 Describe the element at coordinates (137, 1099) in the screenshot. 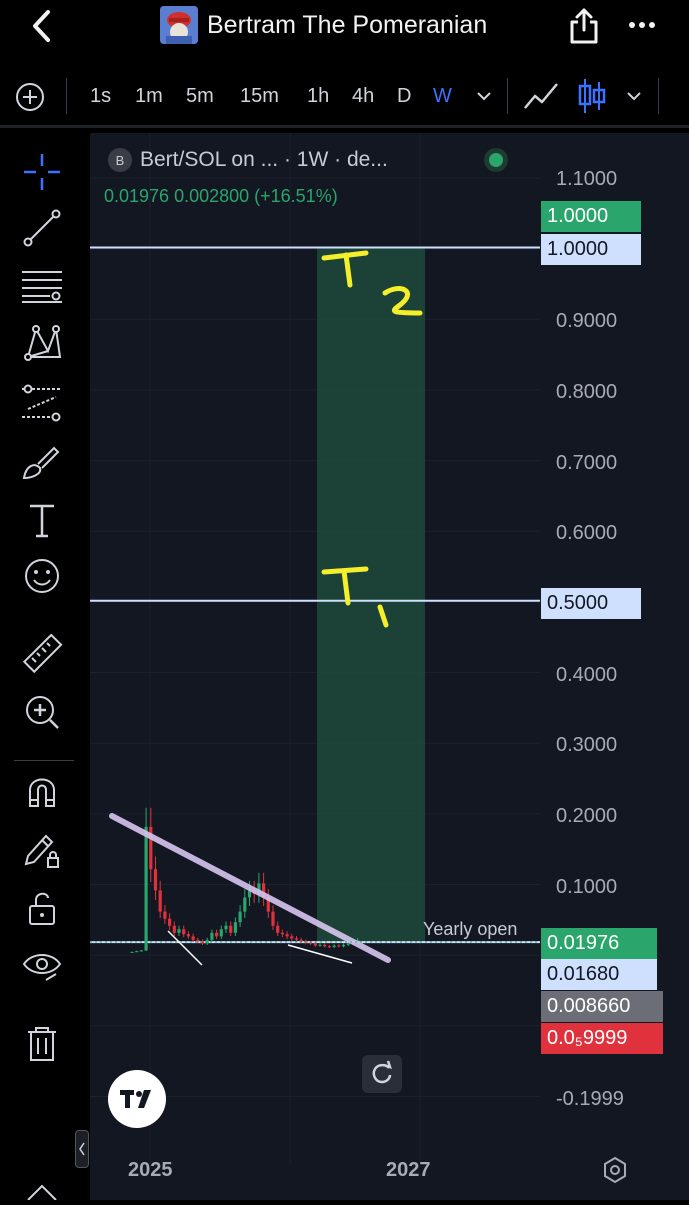

I see `tradingview-logo` at that location.